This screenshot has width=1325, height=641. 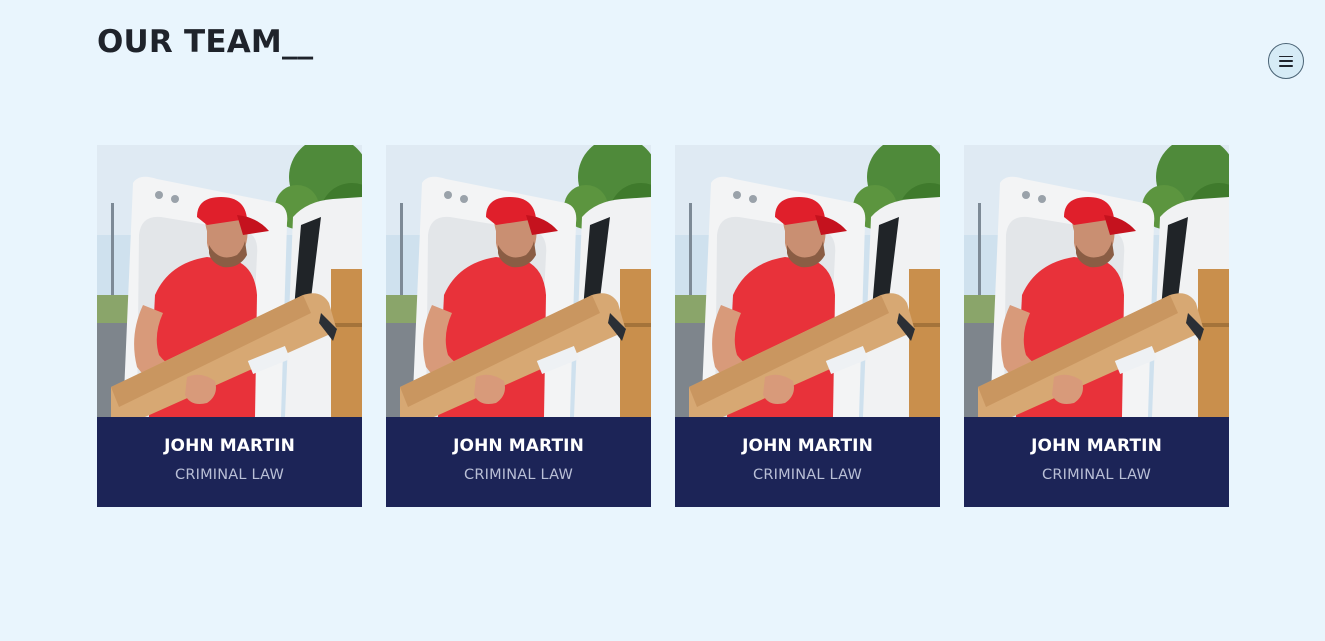 I want to click on hamburger-menu-icon, so click(x=1286, y=61).